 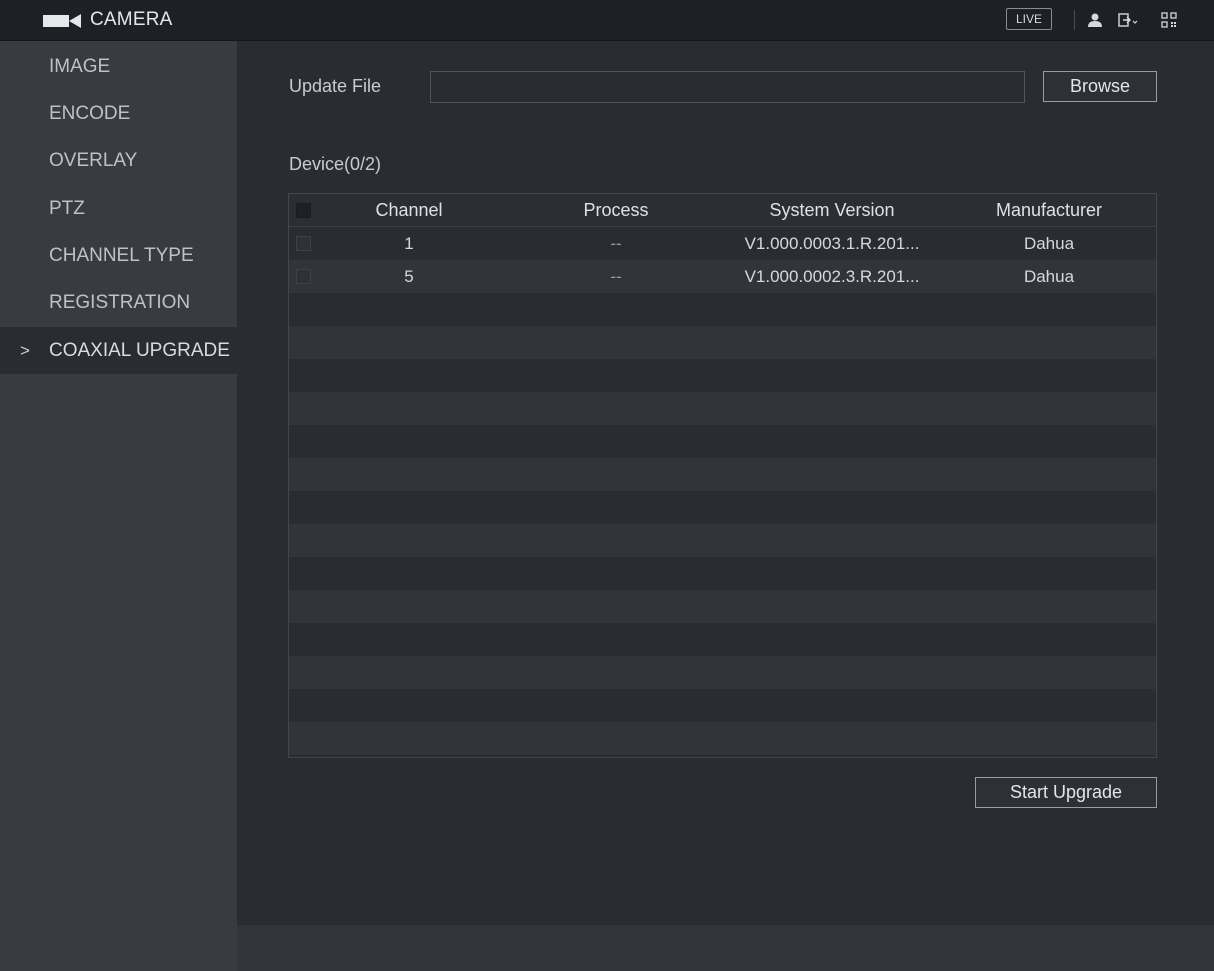 I want to click on sidebar-item-ptz: PTZ, so click(x=118, y=208).